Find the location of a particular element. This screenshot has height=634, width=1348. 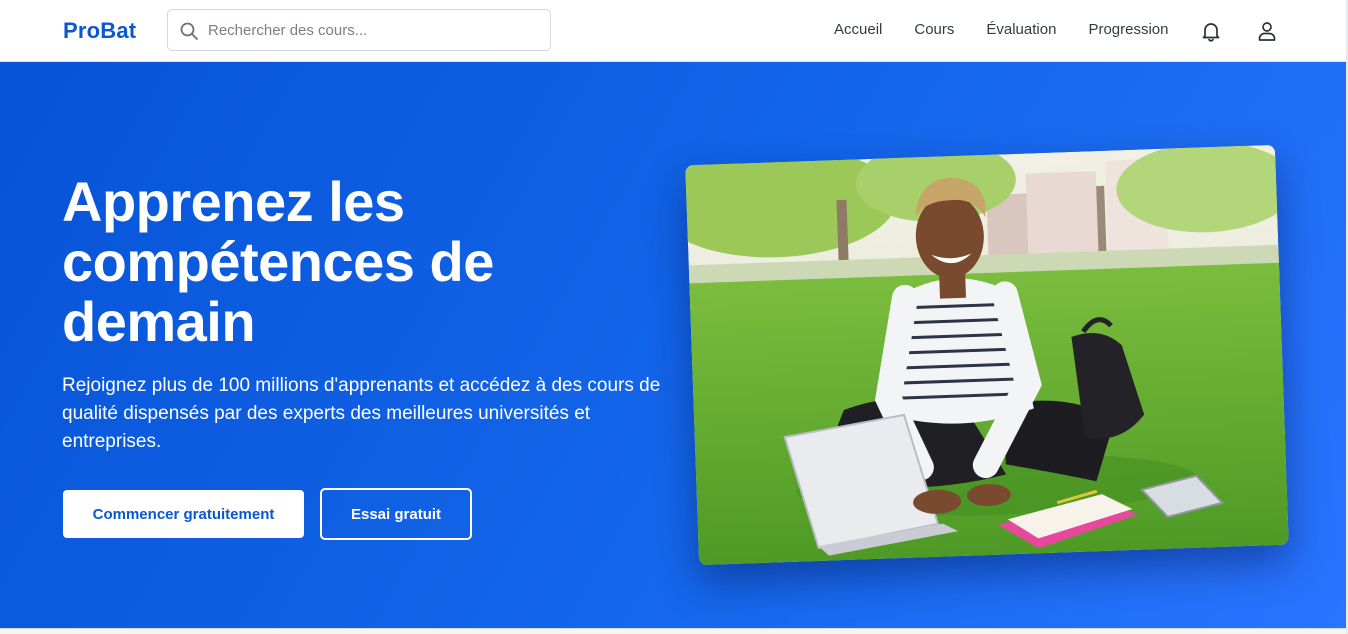

start-free-button: Commencer gratuitement is located at coordinates (183, 514).